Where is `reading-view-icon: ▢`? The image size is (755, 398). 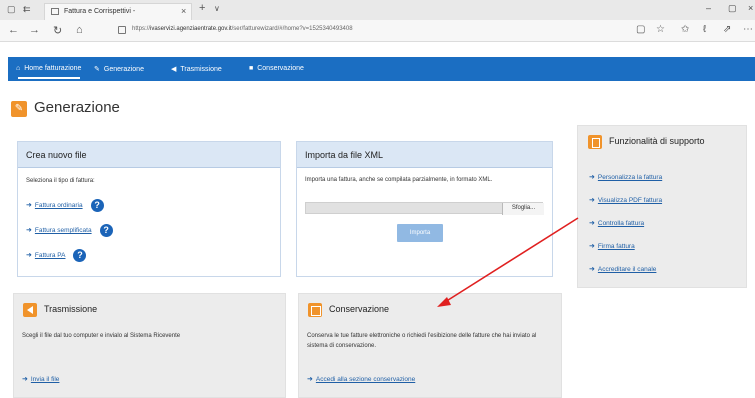
reading-view-icon: ▢ is located at coordinates (640, 29).